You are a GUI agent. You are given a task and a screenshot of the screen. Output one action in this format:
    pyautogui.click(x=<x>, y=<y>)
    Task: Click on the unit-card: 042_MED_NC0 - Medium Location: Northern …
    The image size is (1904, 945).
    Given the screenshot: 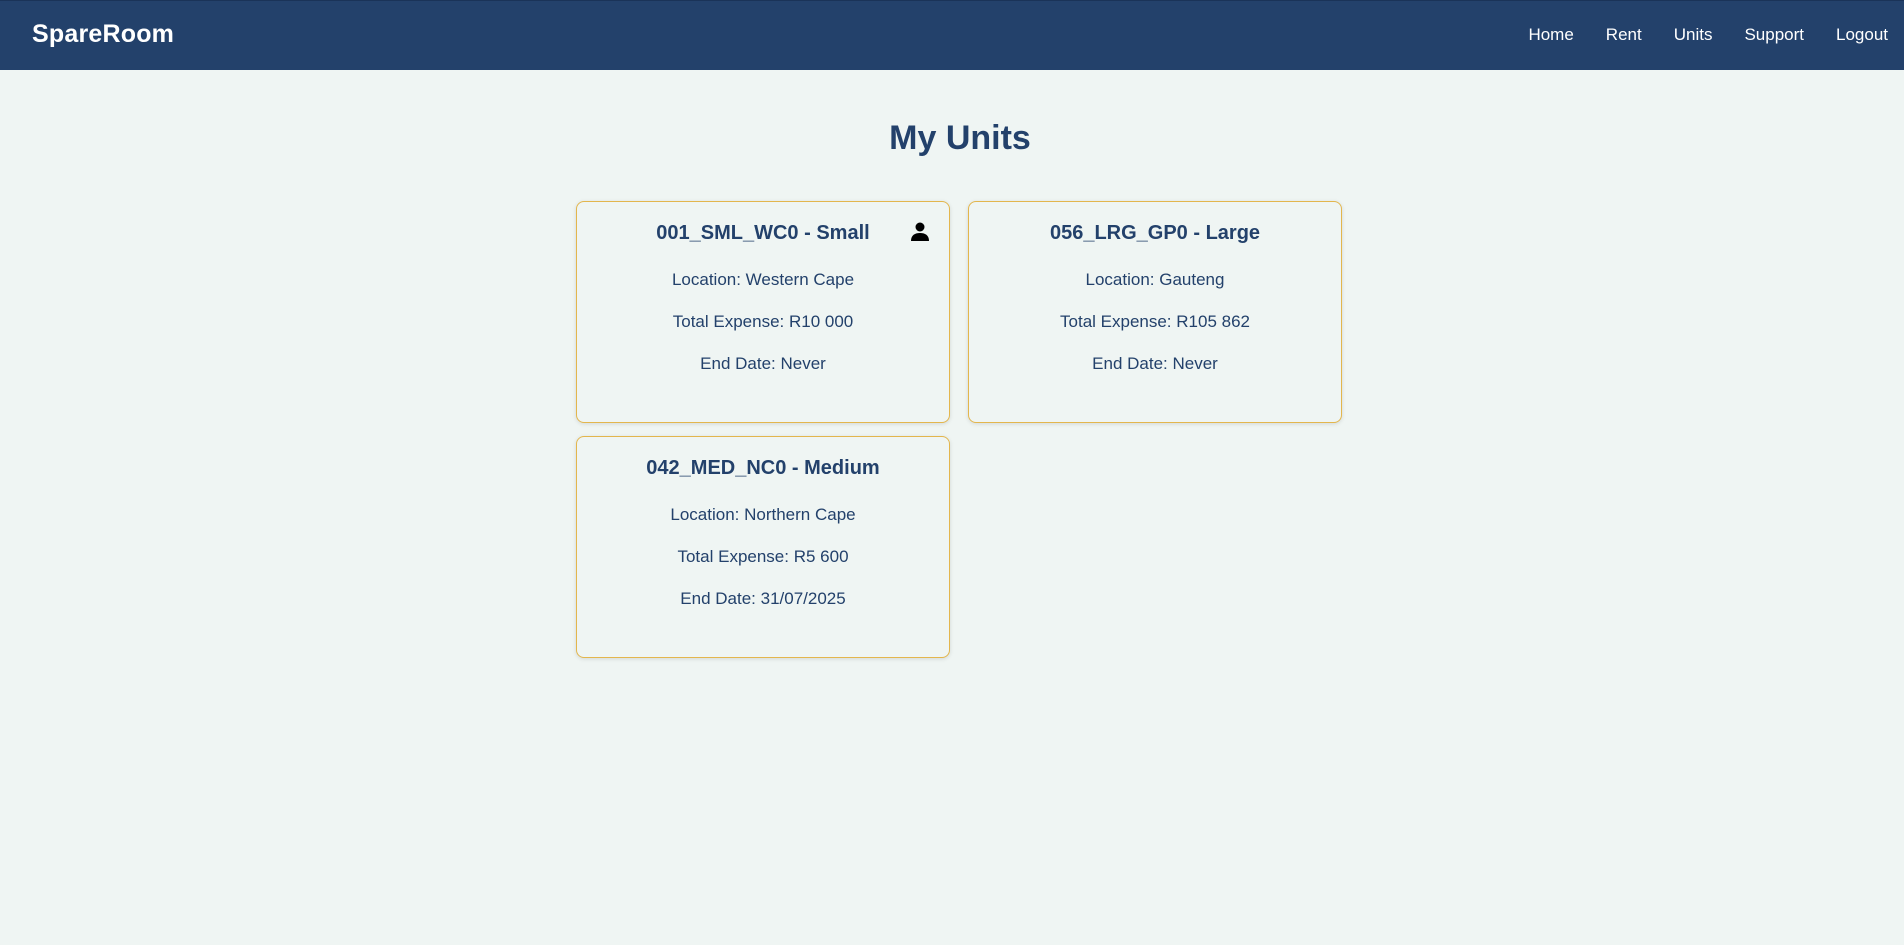 What is the action you would take?
    pyautogui.click(x=763, y=547)
    